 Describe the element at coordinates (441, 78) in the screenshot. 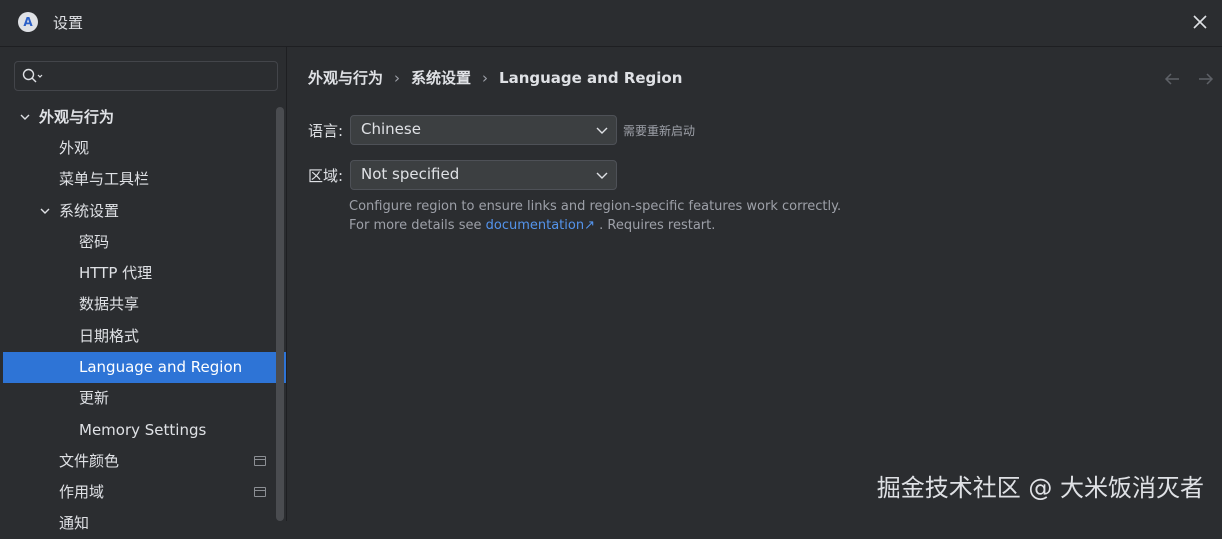

I see `breadcrumb-item: 系统设置` at that location.